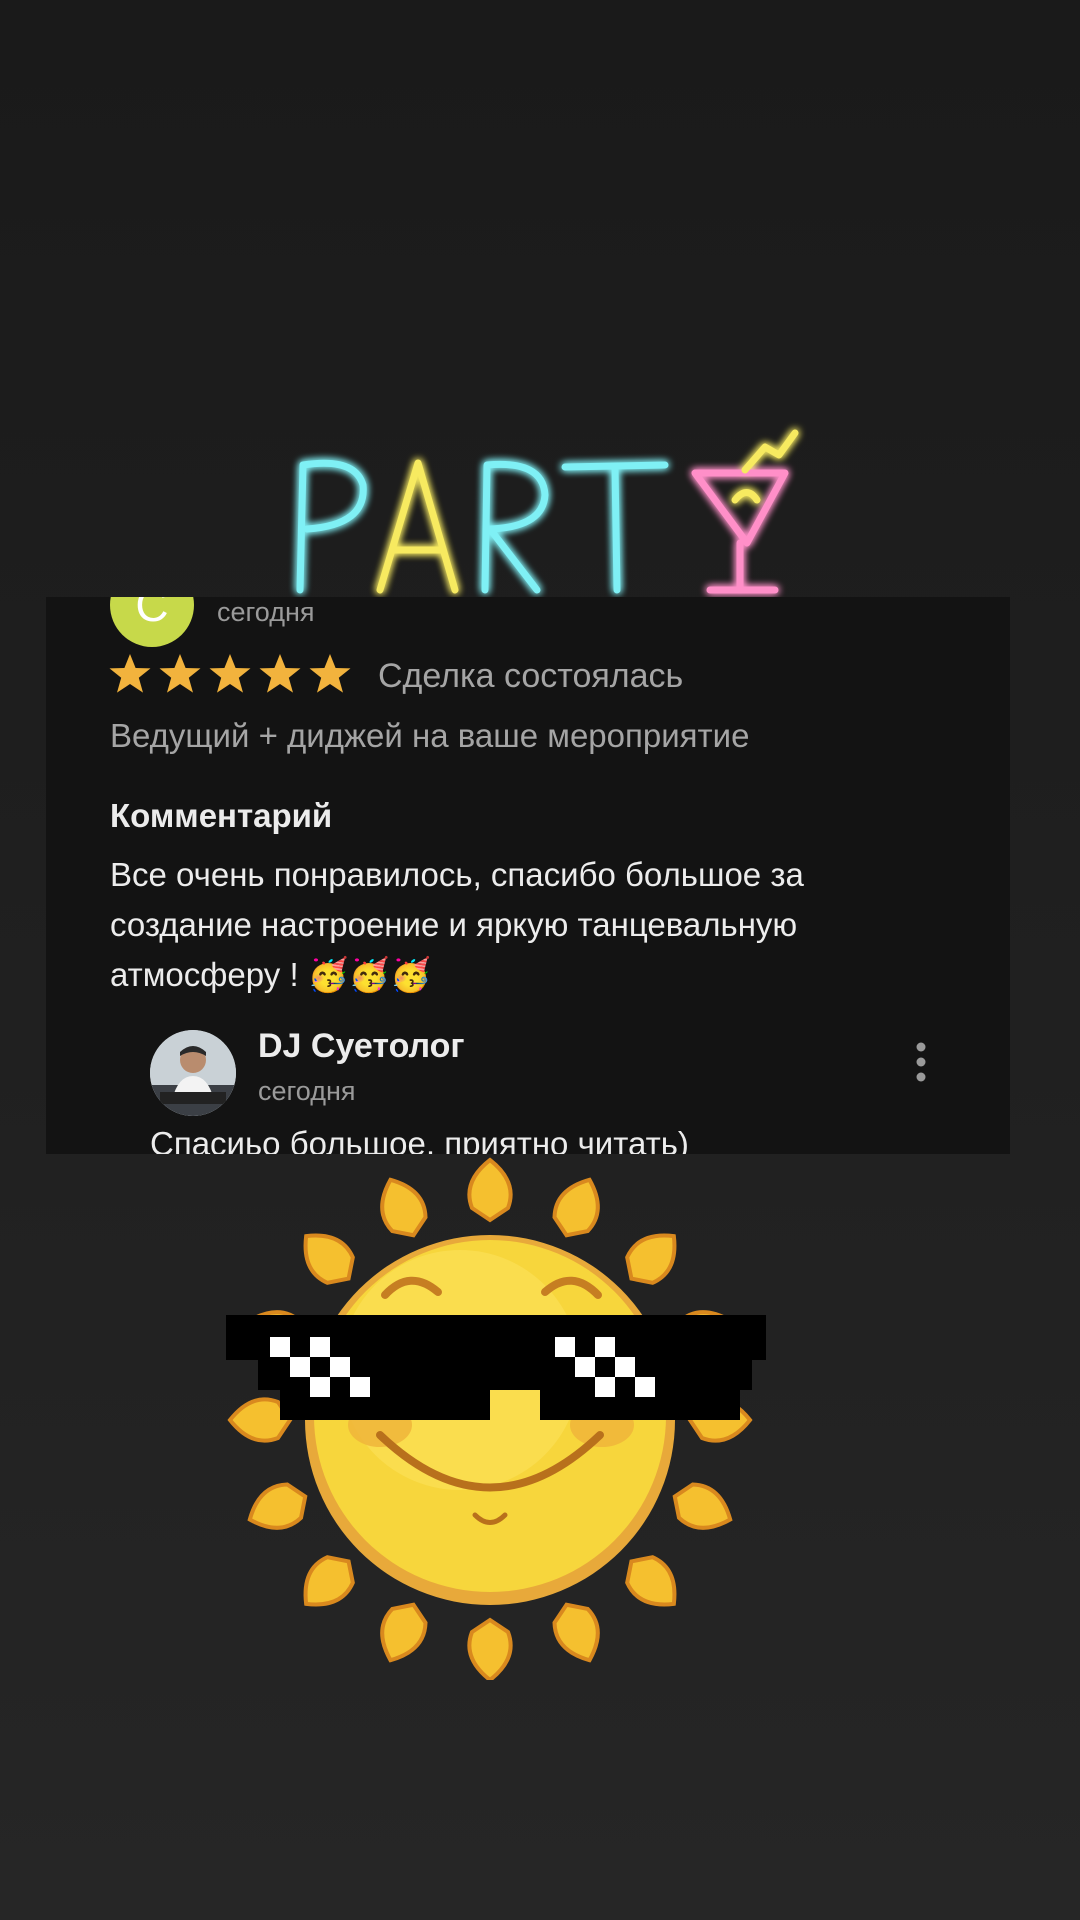 This screenshot has height=1920, width=1080. What do you see at coordinates (266, 612) in the screenshot?
I see `review-date: сегодня` at bounding box center [266, 612].